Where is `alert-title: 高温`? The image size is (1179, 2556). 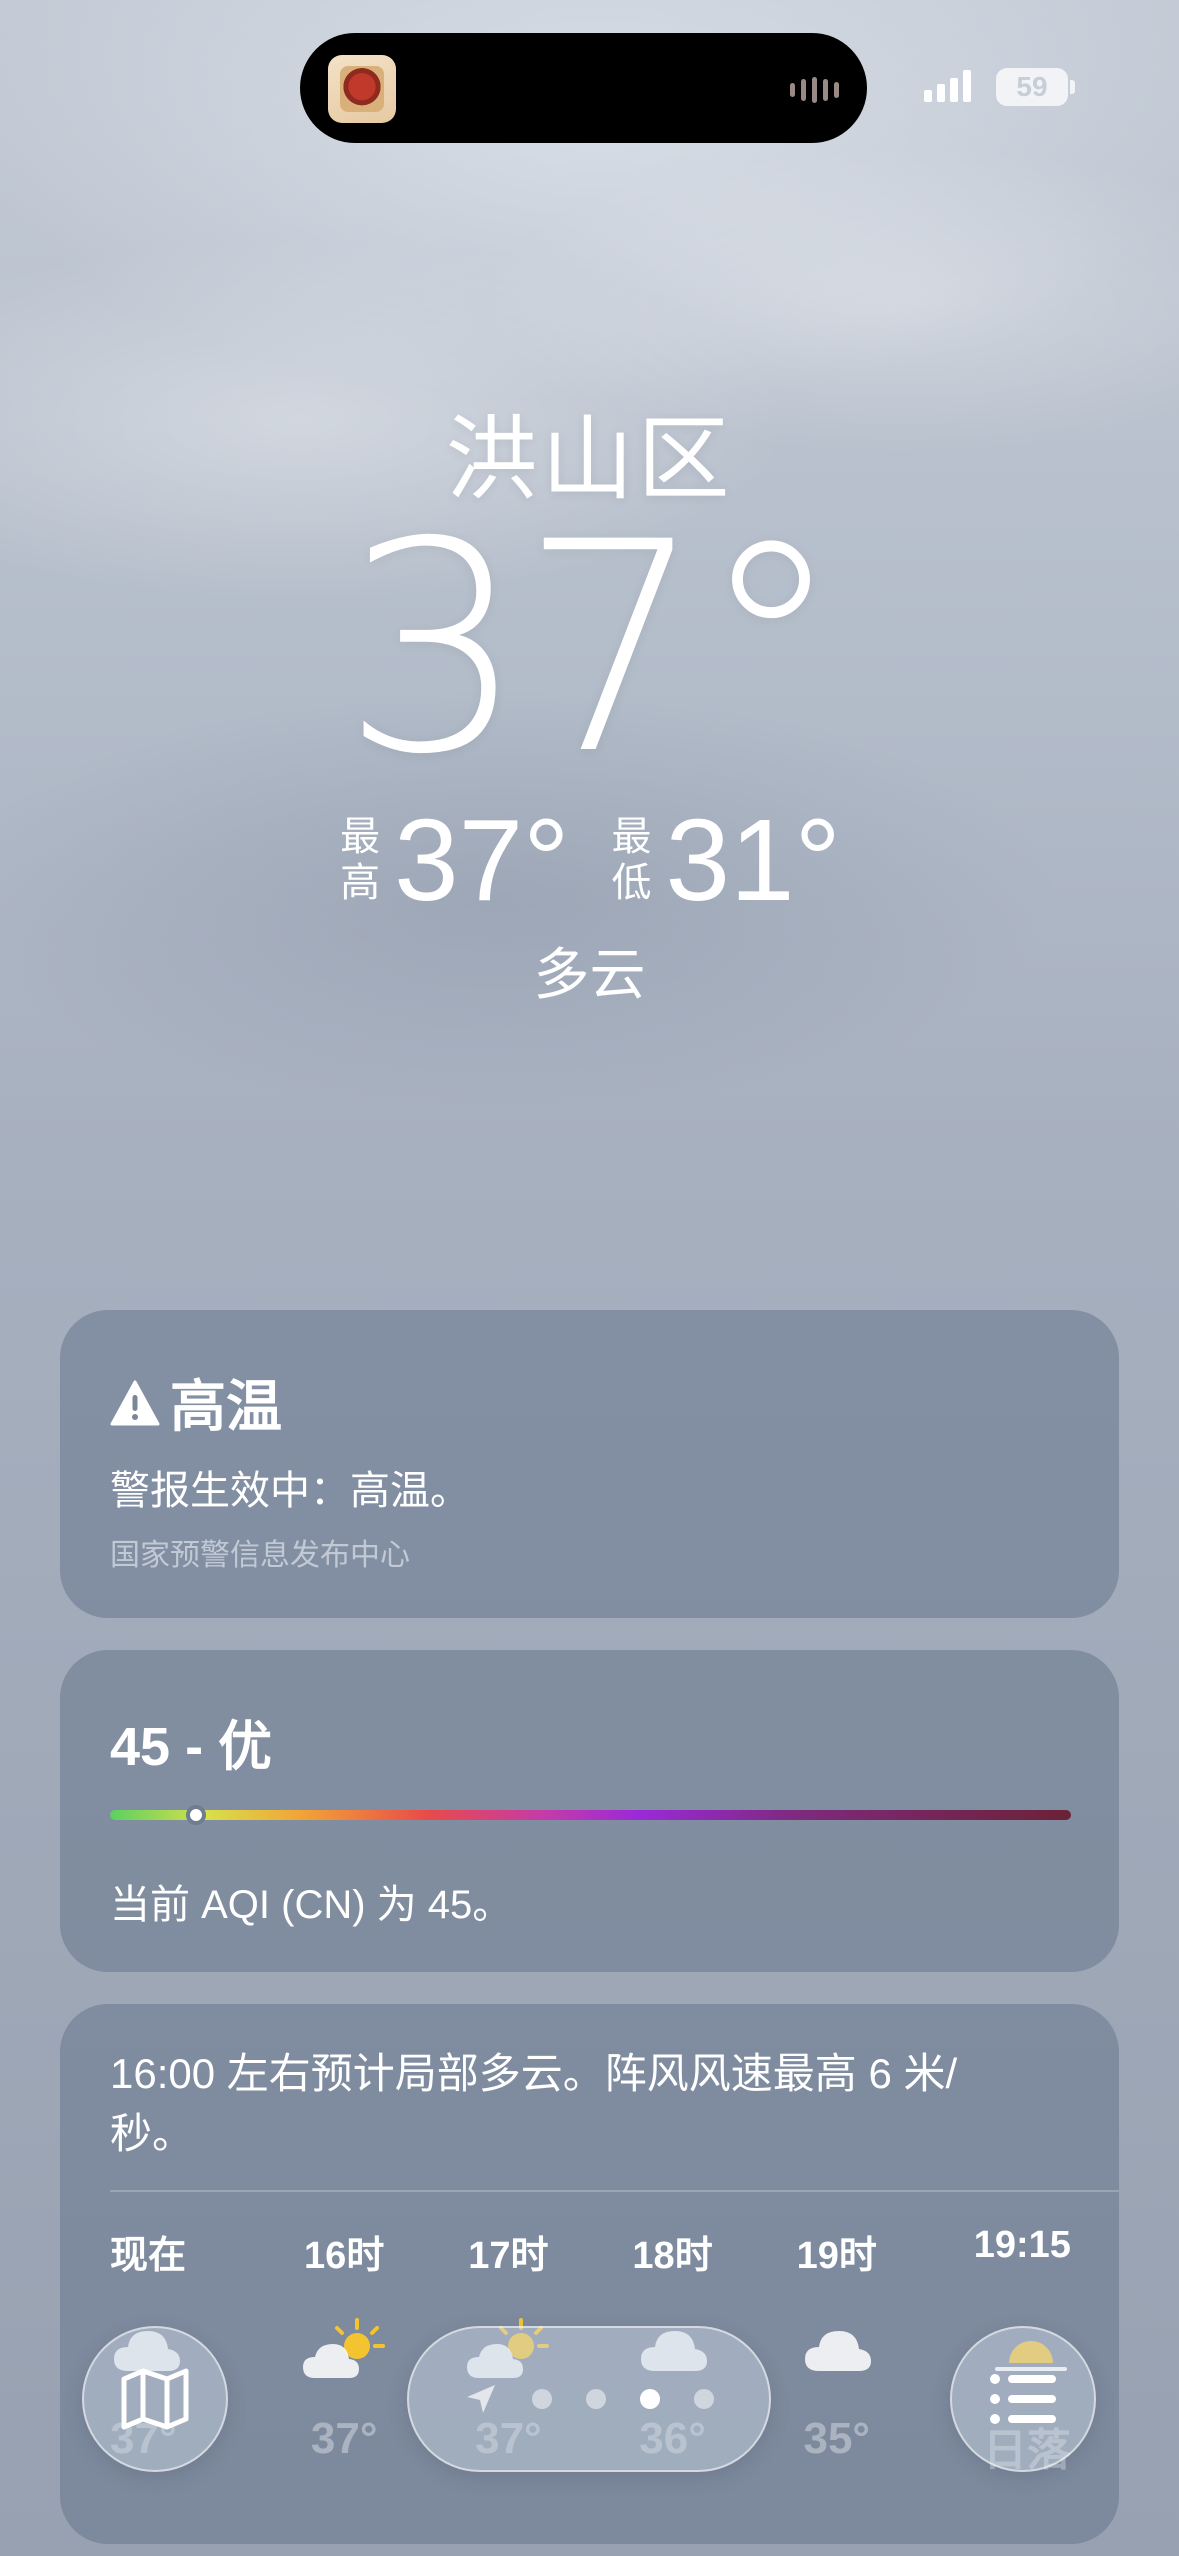
alert-title: 高温 is located at coordinates (196, 1402).